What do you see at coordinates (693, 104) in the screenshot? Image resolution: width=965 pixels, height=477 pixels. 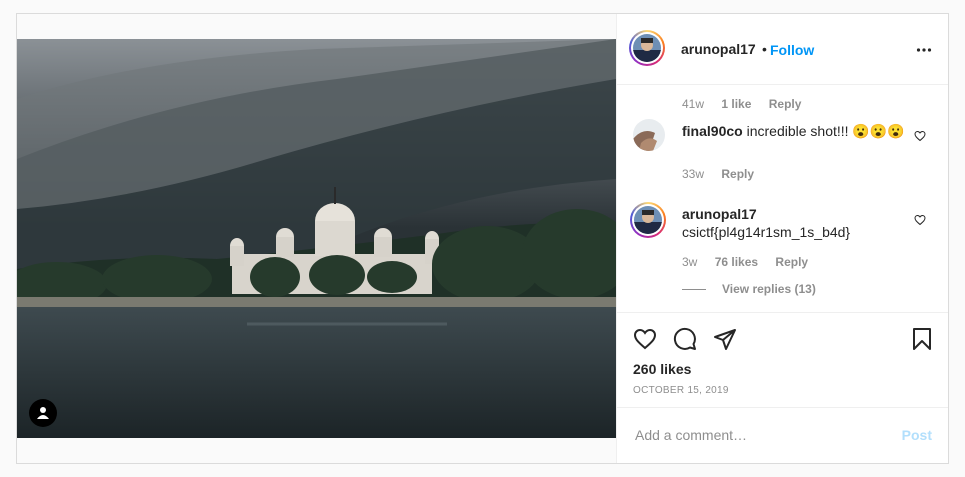 I see `comment-time: 41w` at bounding box center [693, 104].